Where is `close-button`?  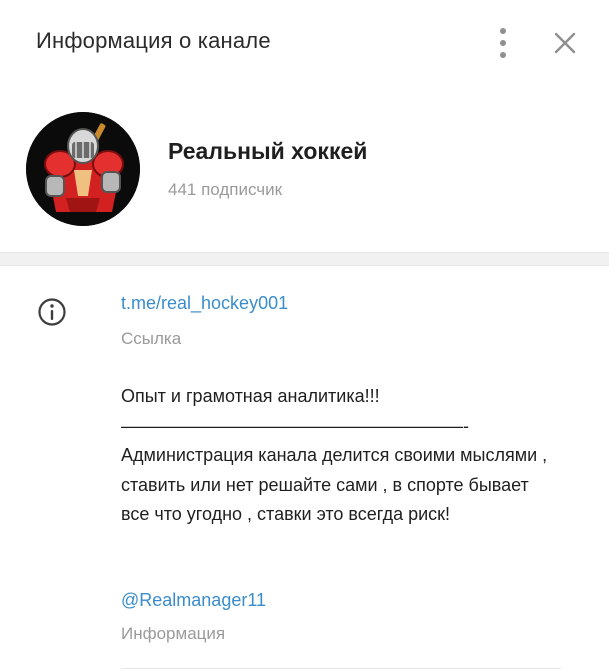 close-button is located at coordinates (565, 43).